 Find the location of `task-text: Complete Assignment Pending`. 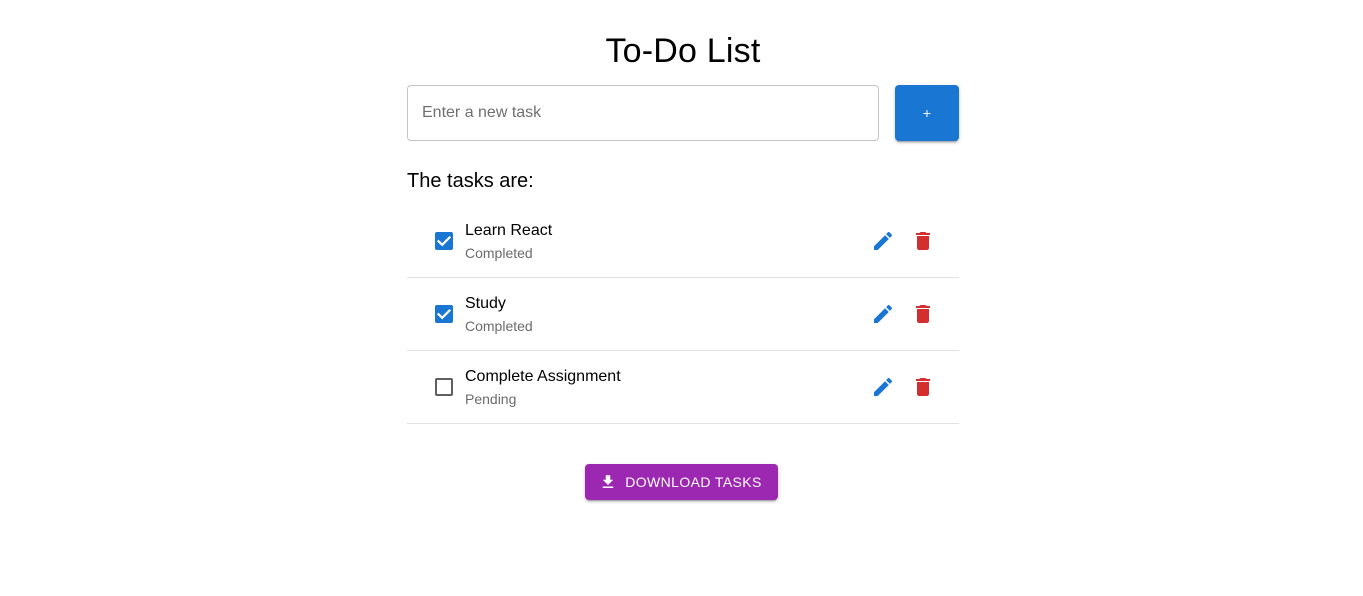

task-text: Complete Assignment Pending is located at coordinates (543, 387).